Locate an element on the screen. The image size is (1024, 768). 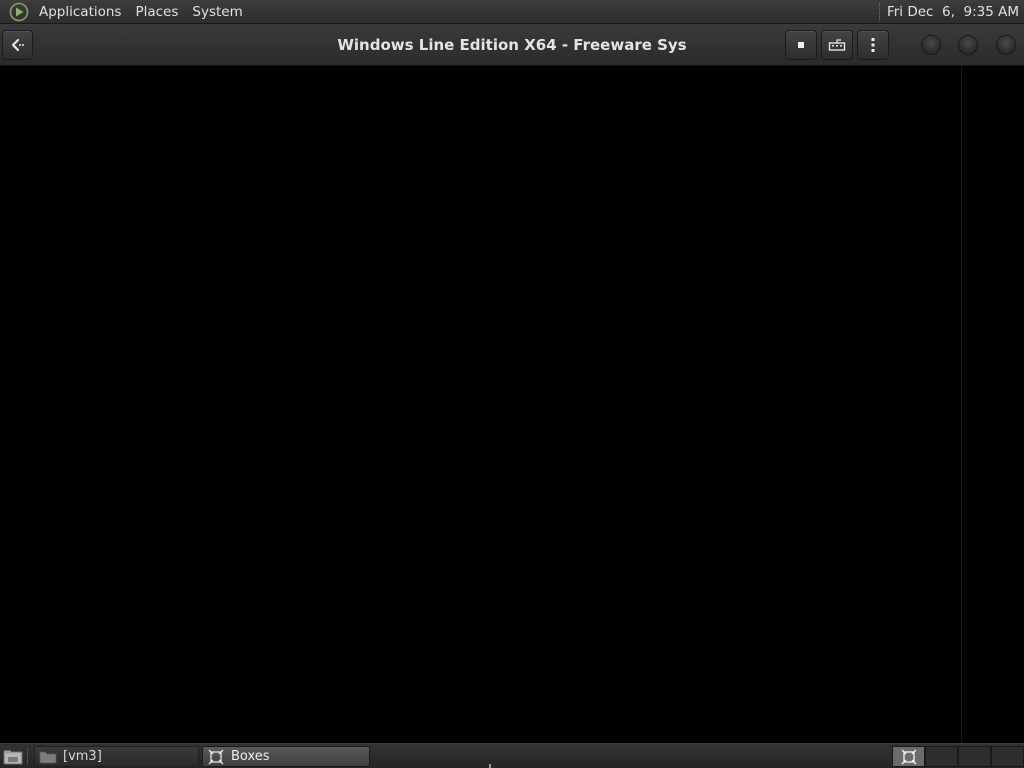
window-headerbar: Windows Line Edition X64 - Freeware Sys is located at coordinates (512, 45).